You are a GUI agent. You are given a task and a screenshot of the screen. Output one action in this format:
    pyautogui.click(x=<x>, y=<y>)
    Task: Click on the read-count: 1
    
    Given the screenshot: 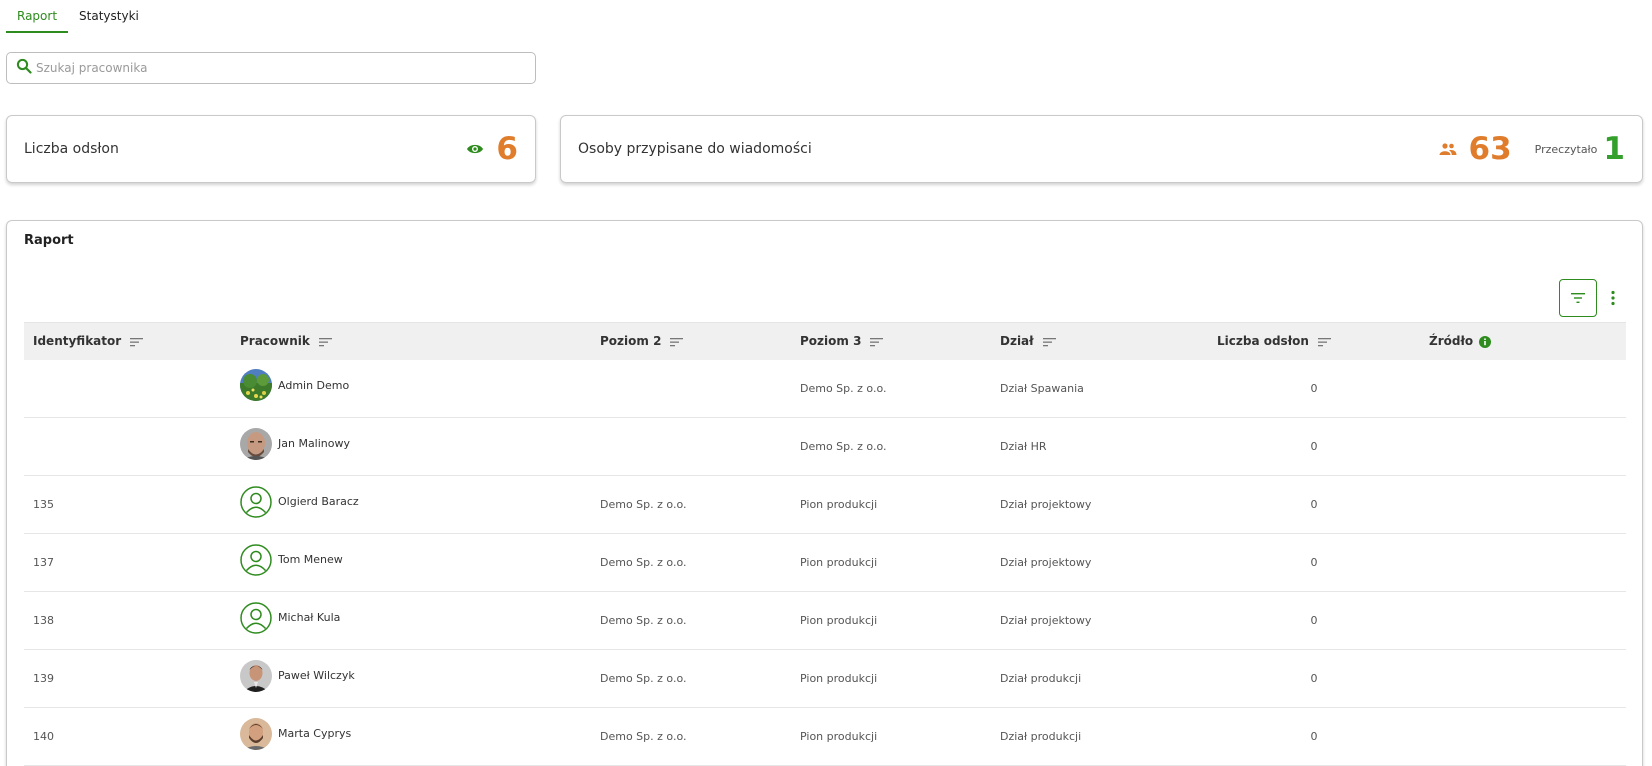 What is the action you would take?
    pyautogui.click(x=1614, y=149)
    